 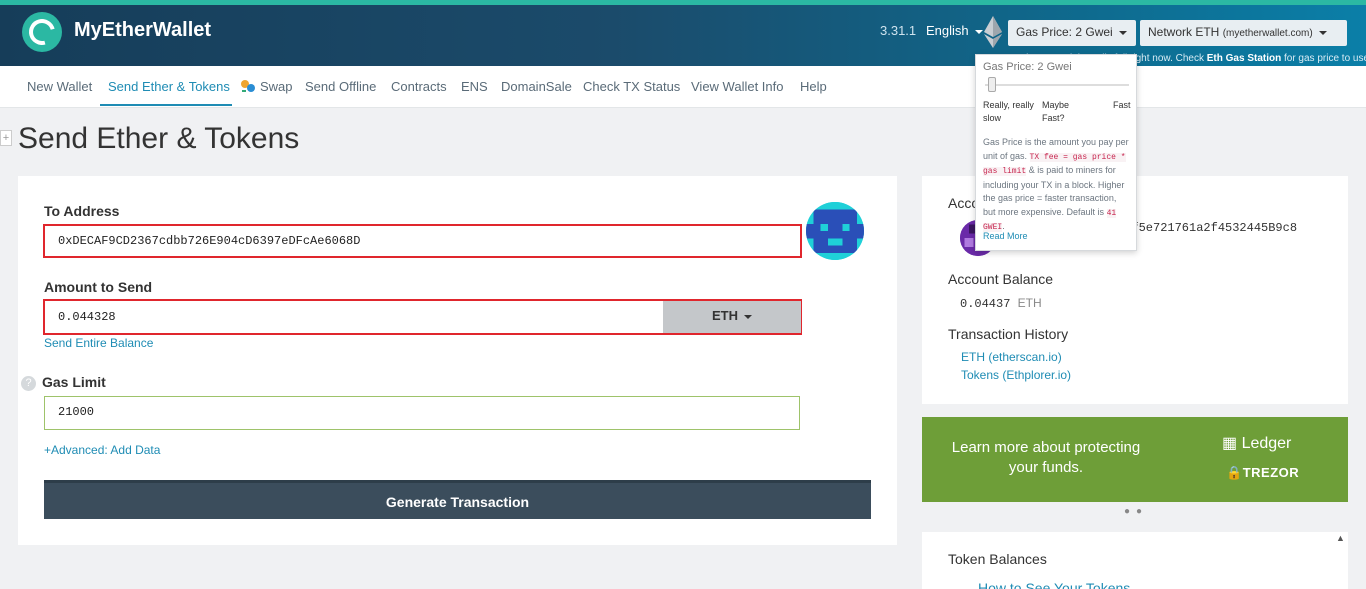 What do you see at coordinates (1057, 85) in the screenshot?
I see `gas-price-slider` at bounding box center [1057, 85].